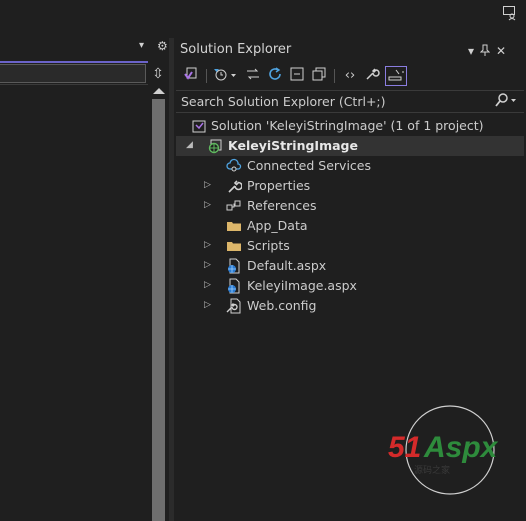 Image resolution: width=526 pixels, height=521 pixels. Describe the element at coordinates (268, 245) in the screenshot. I see `tree-item-label: Scripts` at that location.